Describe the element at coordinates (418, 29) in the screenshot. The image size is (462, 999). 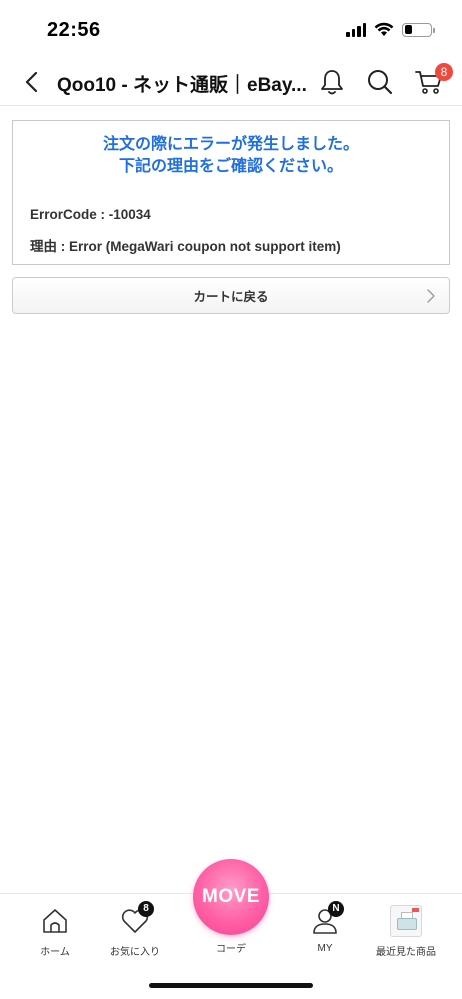
I see `battery-icon` at that location.